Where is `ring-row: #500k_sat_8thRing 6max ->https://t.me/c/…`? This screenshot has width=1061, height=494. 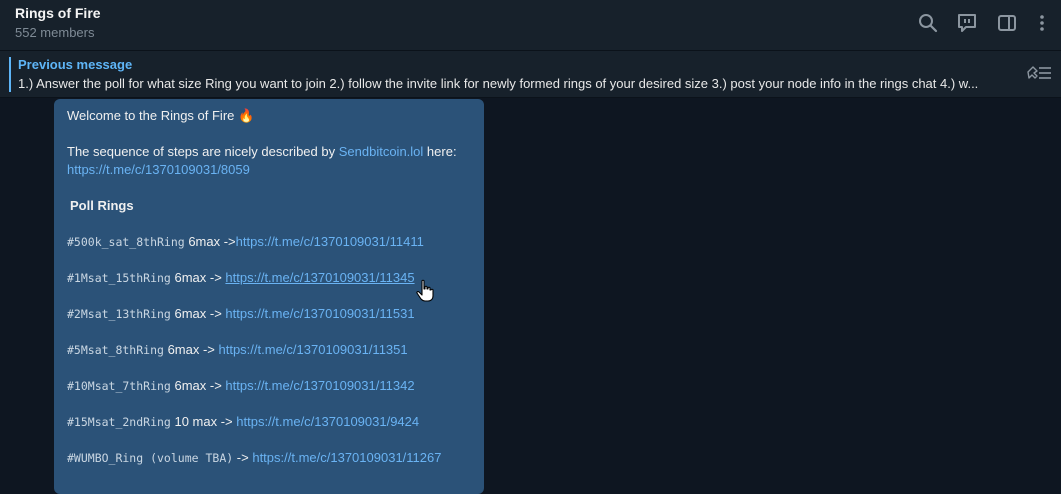 ring-row: #500k_sat_8thRing 6max ->https://t.me/c/… is located at coordinates (245, 241).